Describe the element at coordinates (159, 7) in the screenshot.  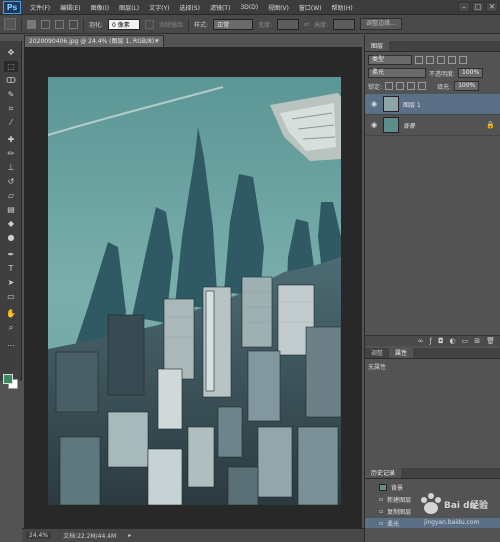
I see `menu-type: 文字(Y)` at that location.